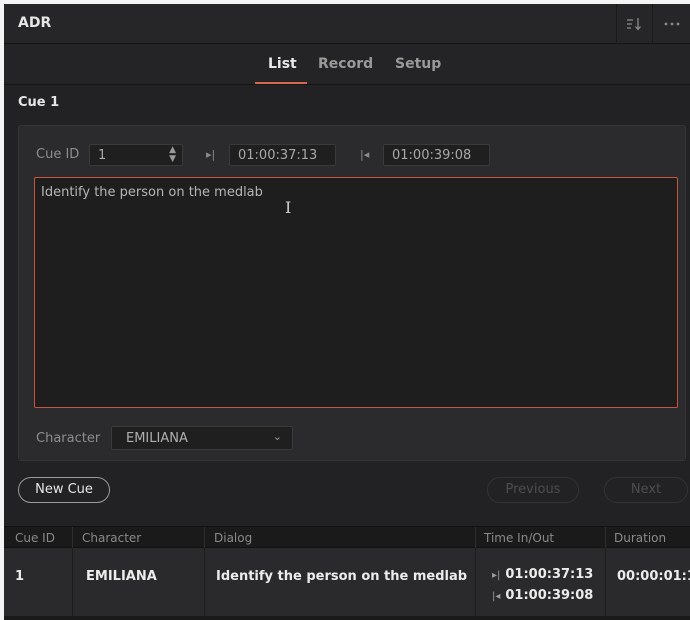 This screenshot has width=690, height=620. I want to click on next-button: Next, so click(646, 490).